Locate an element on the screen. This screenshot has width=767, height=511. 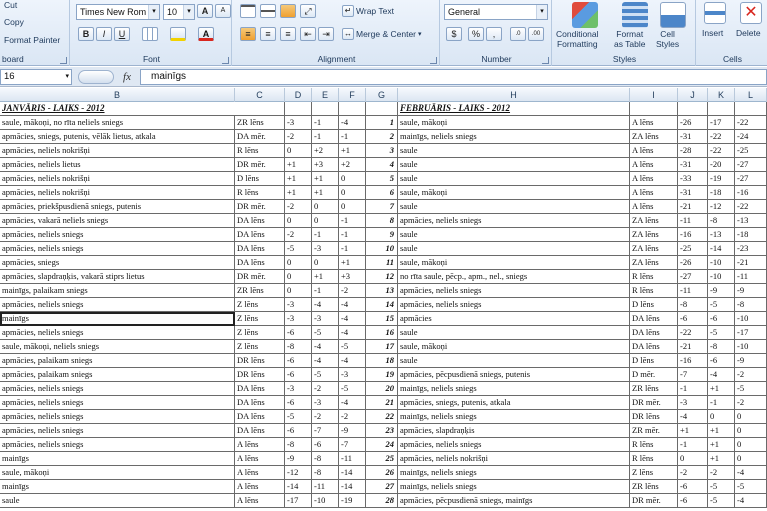
alignment-launcher-icon is located at coordinates (433, 60).